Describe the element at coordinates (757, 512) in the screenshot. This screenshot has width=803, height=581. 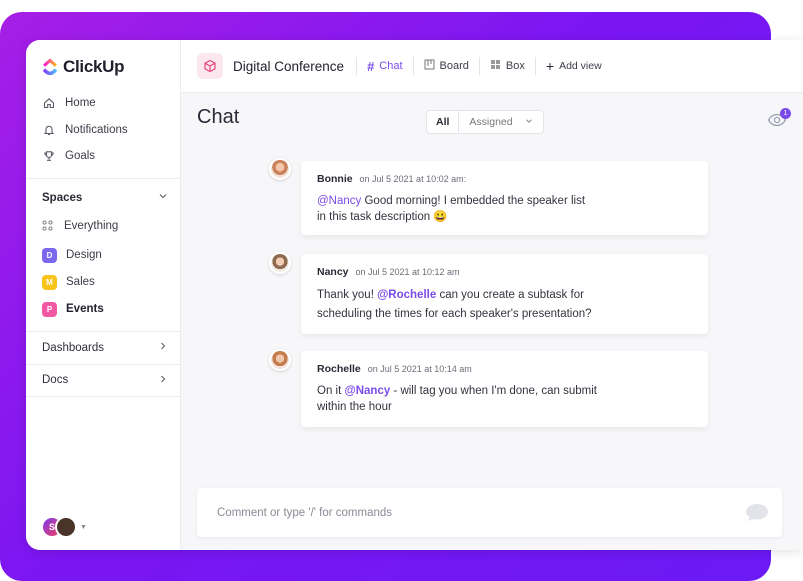
I see `chat-bubble-icon` at that location.